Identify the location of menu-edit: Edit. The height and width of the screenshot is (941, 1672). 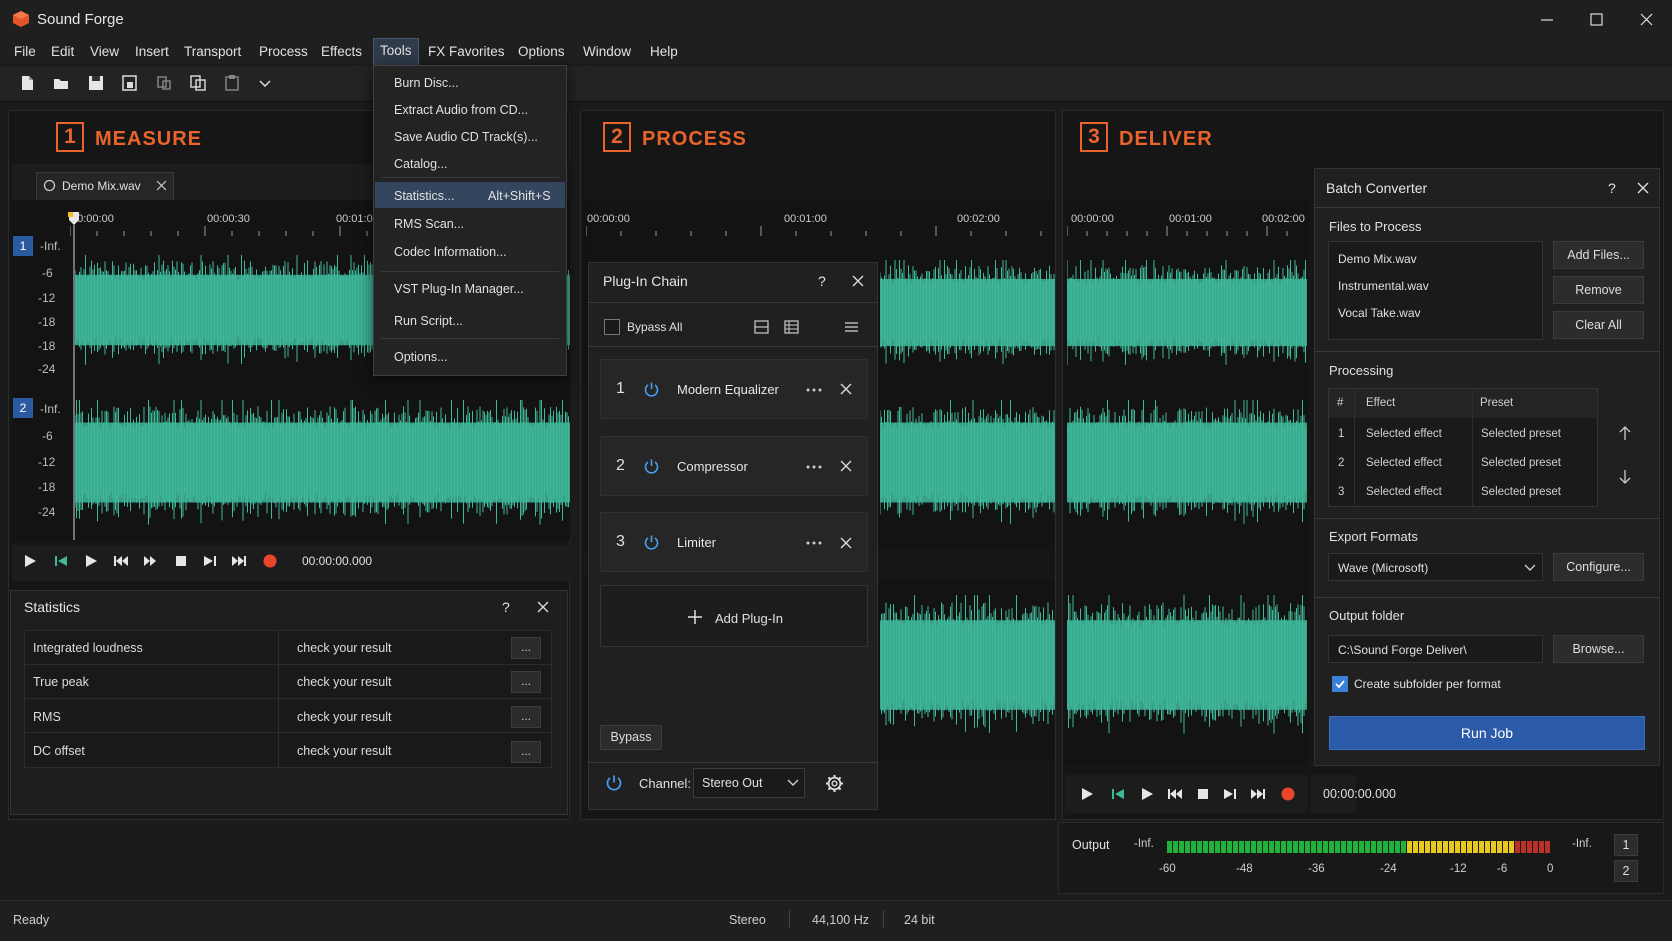
(62, 55).